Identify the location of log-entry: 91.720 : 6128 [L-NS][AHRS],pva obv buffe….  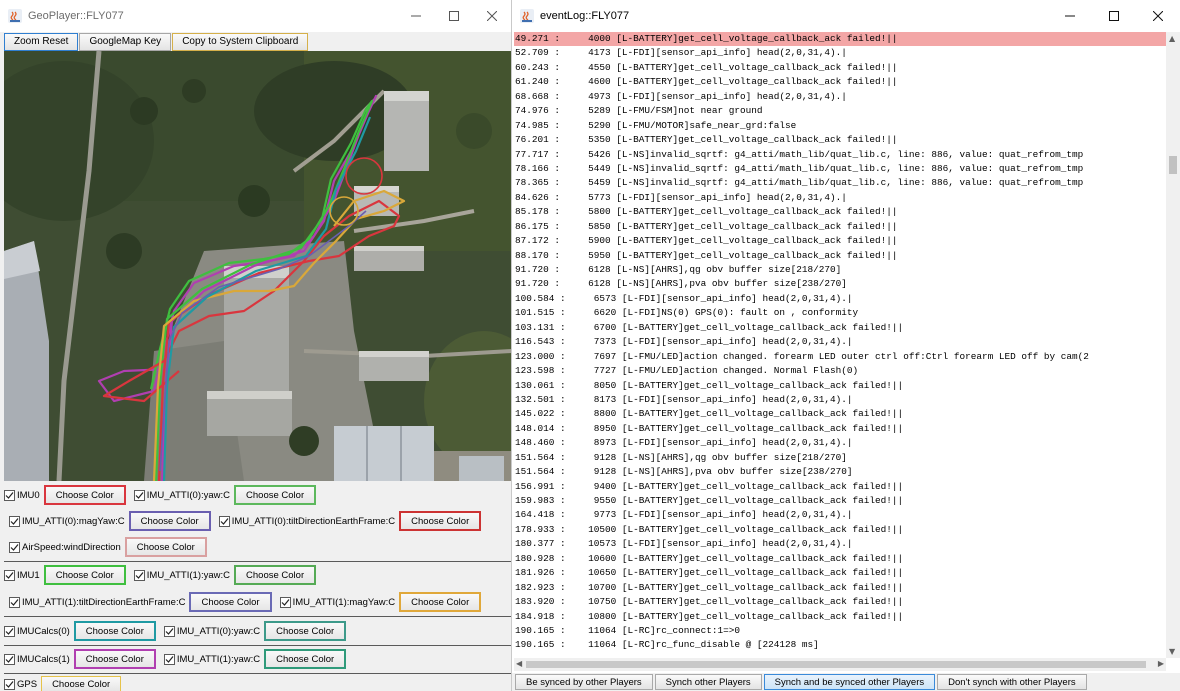
(840, 284).